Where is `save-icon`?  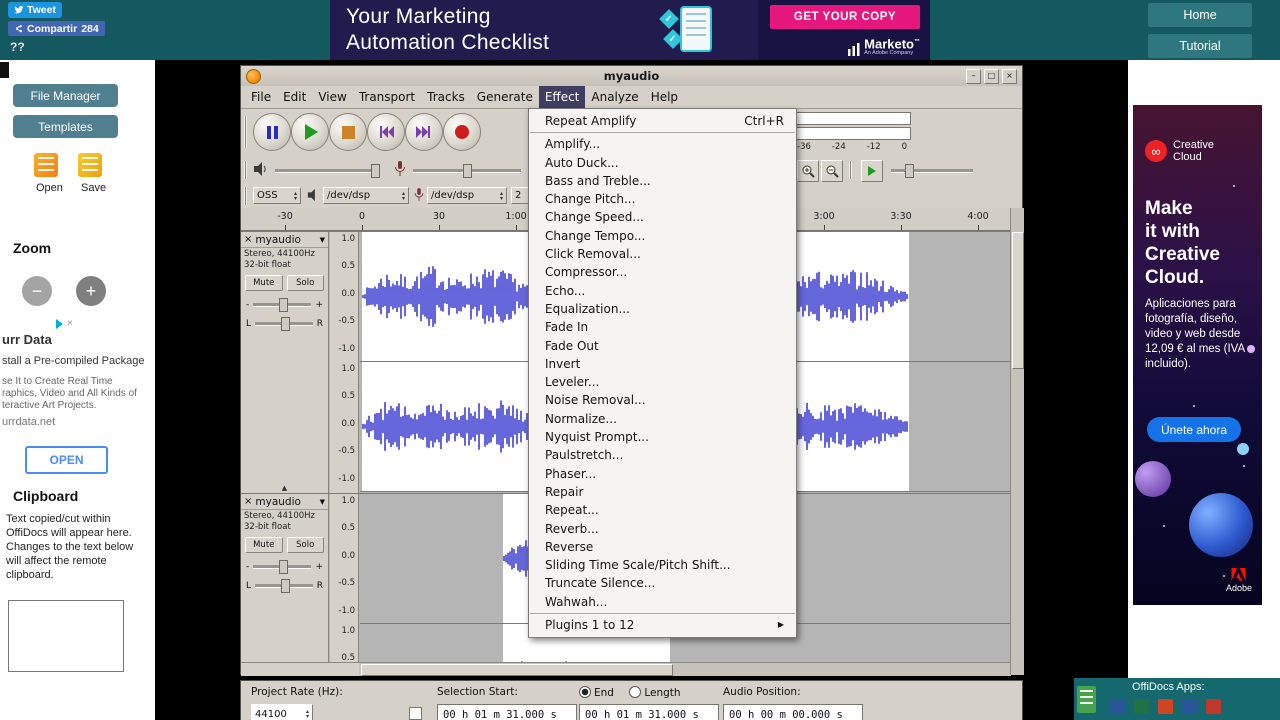
save-icon is located at coordinates (90, 165).